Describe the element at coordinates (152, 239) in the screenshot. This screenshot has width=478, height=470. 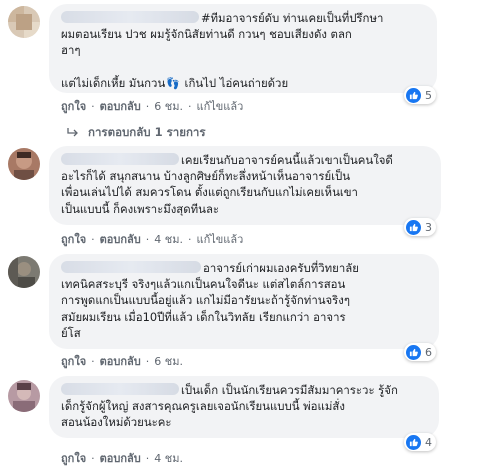
I see `comment-actions: ถูกใจ · ตอบกลับ · 4 ชม. · แก้ไขแล้ว` at that location.